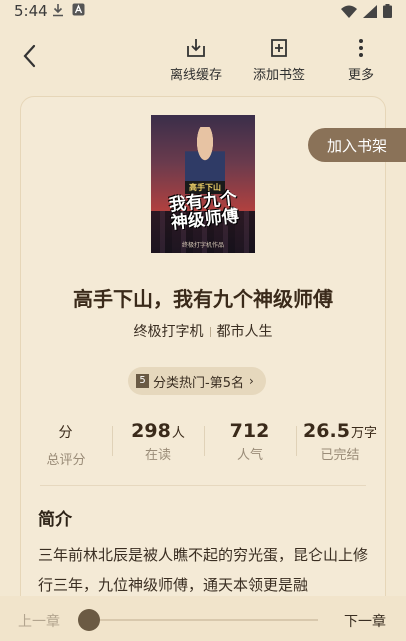  I want to click on intro-heading: 简介, so click(55, 520).